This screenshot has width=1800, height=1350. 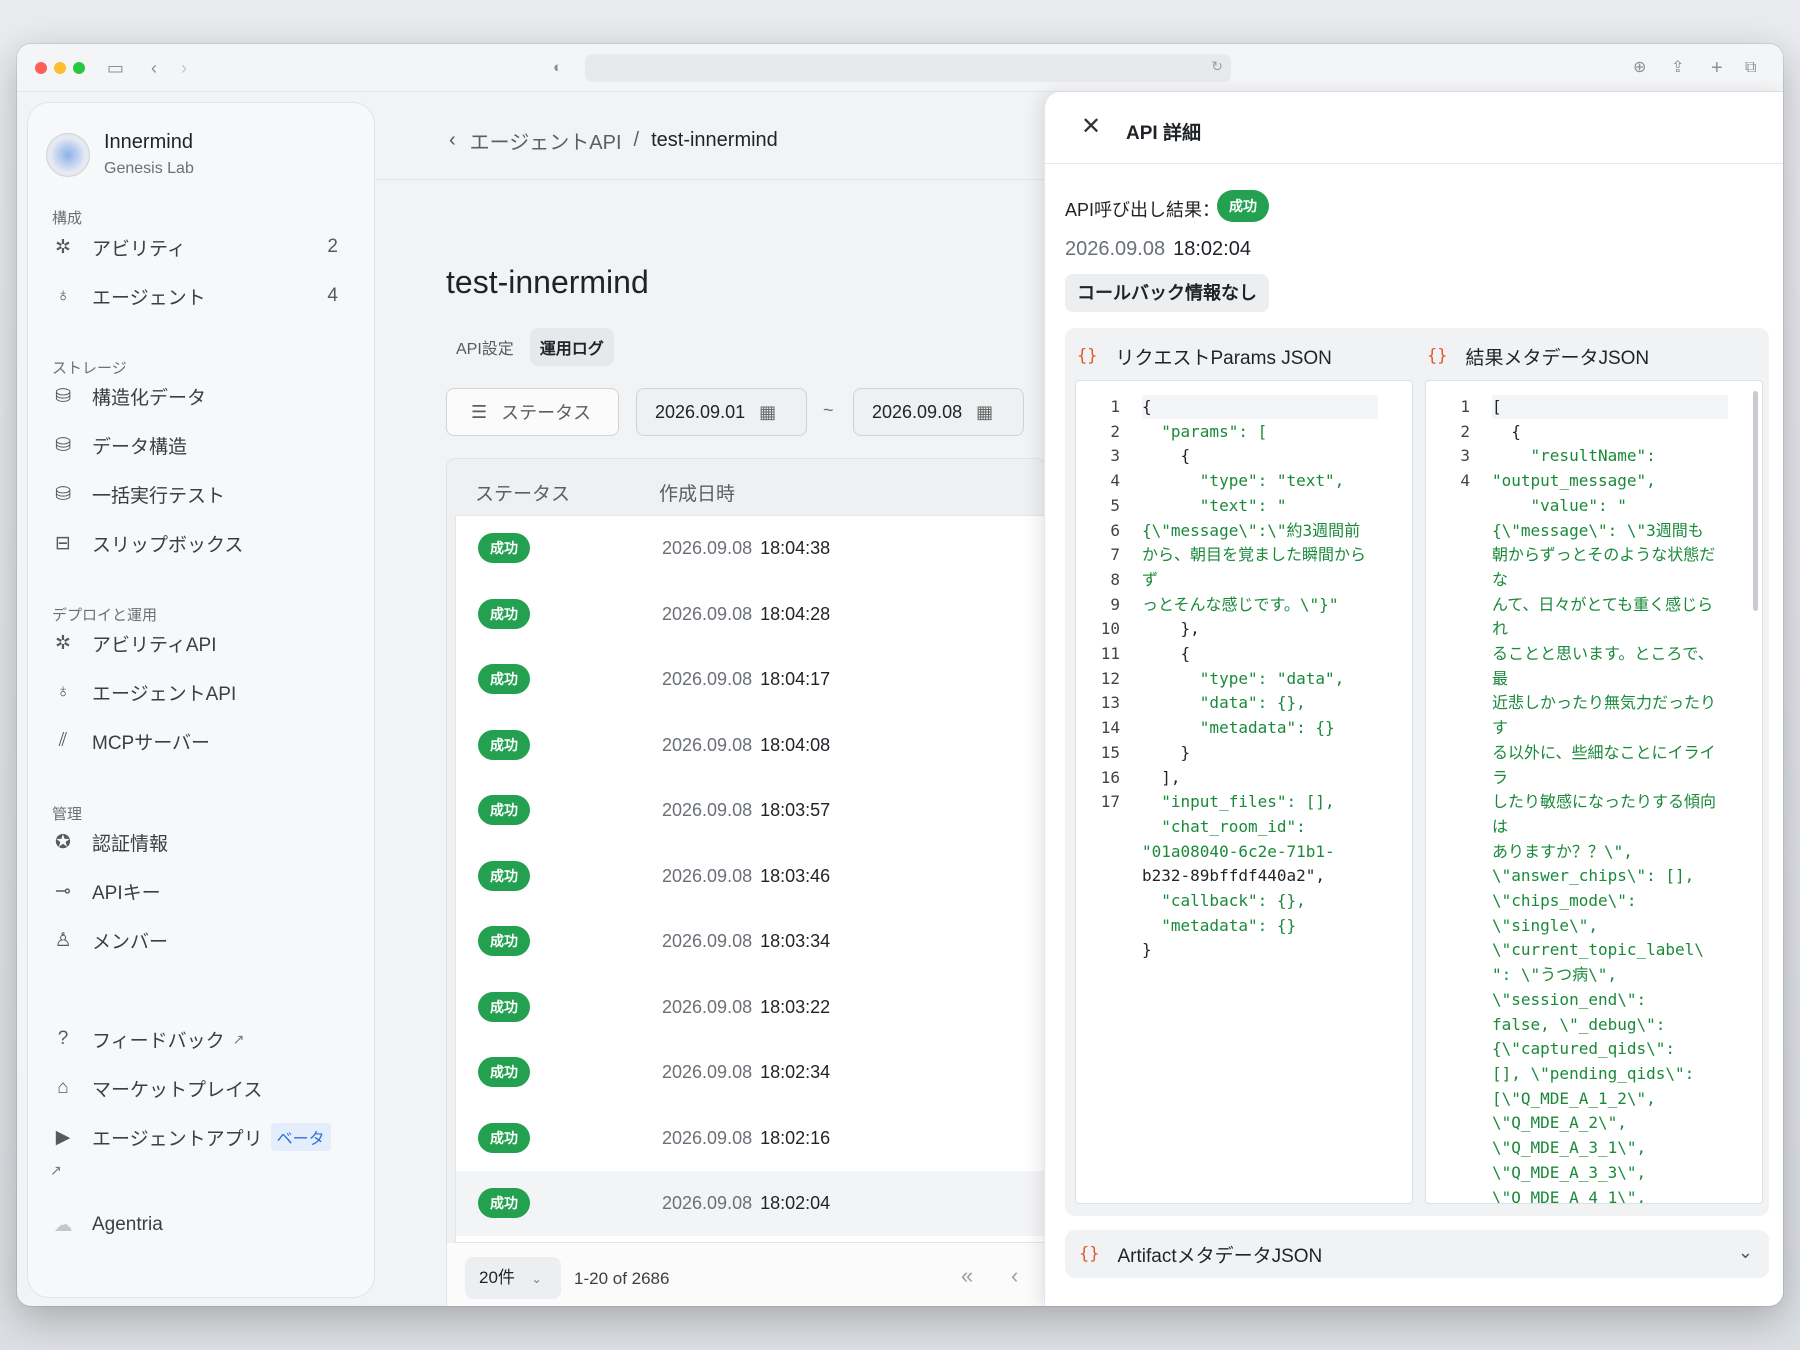 What do you see at coordinates (452, 140) in the screenshot?
I see `chevron-left-icon: ‹` at bounding box center [452, 140].